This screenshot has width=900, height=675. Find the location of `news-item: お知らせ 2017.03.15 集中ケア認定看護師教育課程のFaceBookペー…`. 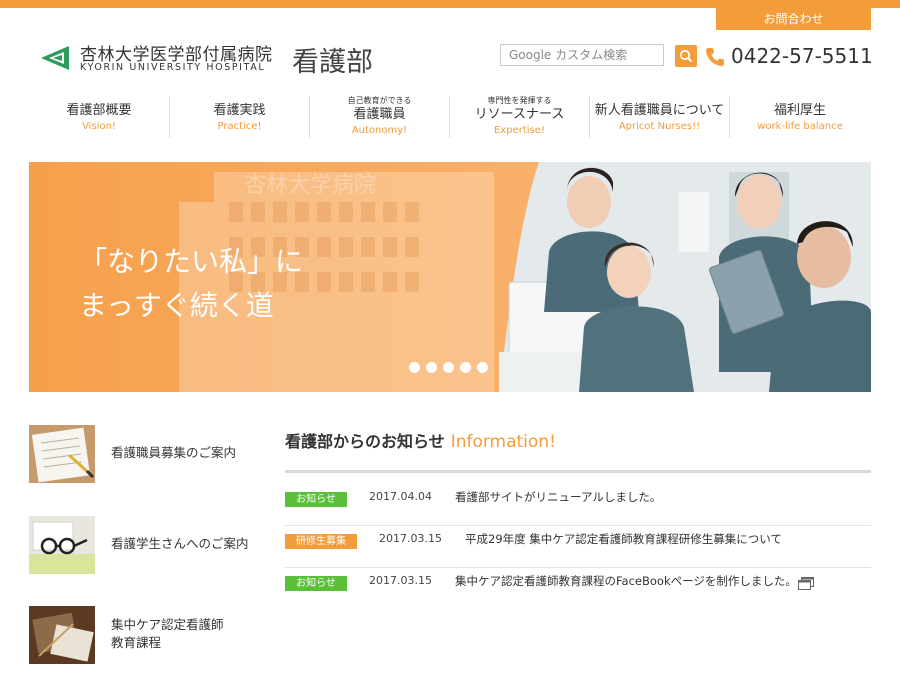

news-item: お知らせ 2017.03.15 集中ケア認定看護師教育課程のFaceBookペー… is located at coordinates (578, 588).